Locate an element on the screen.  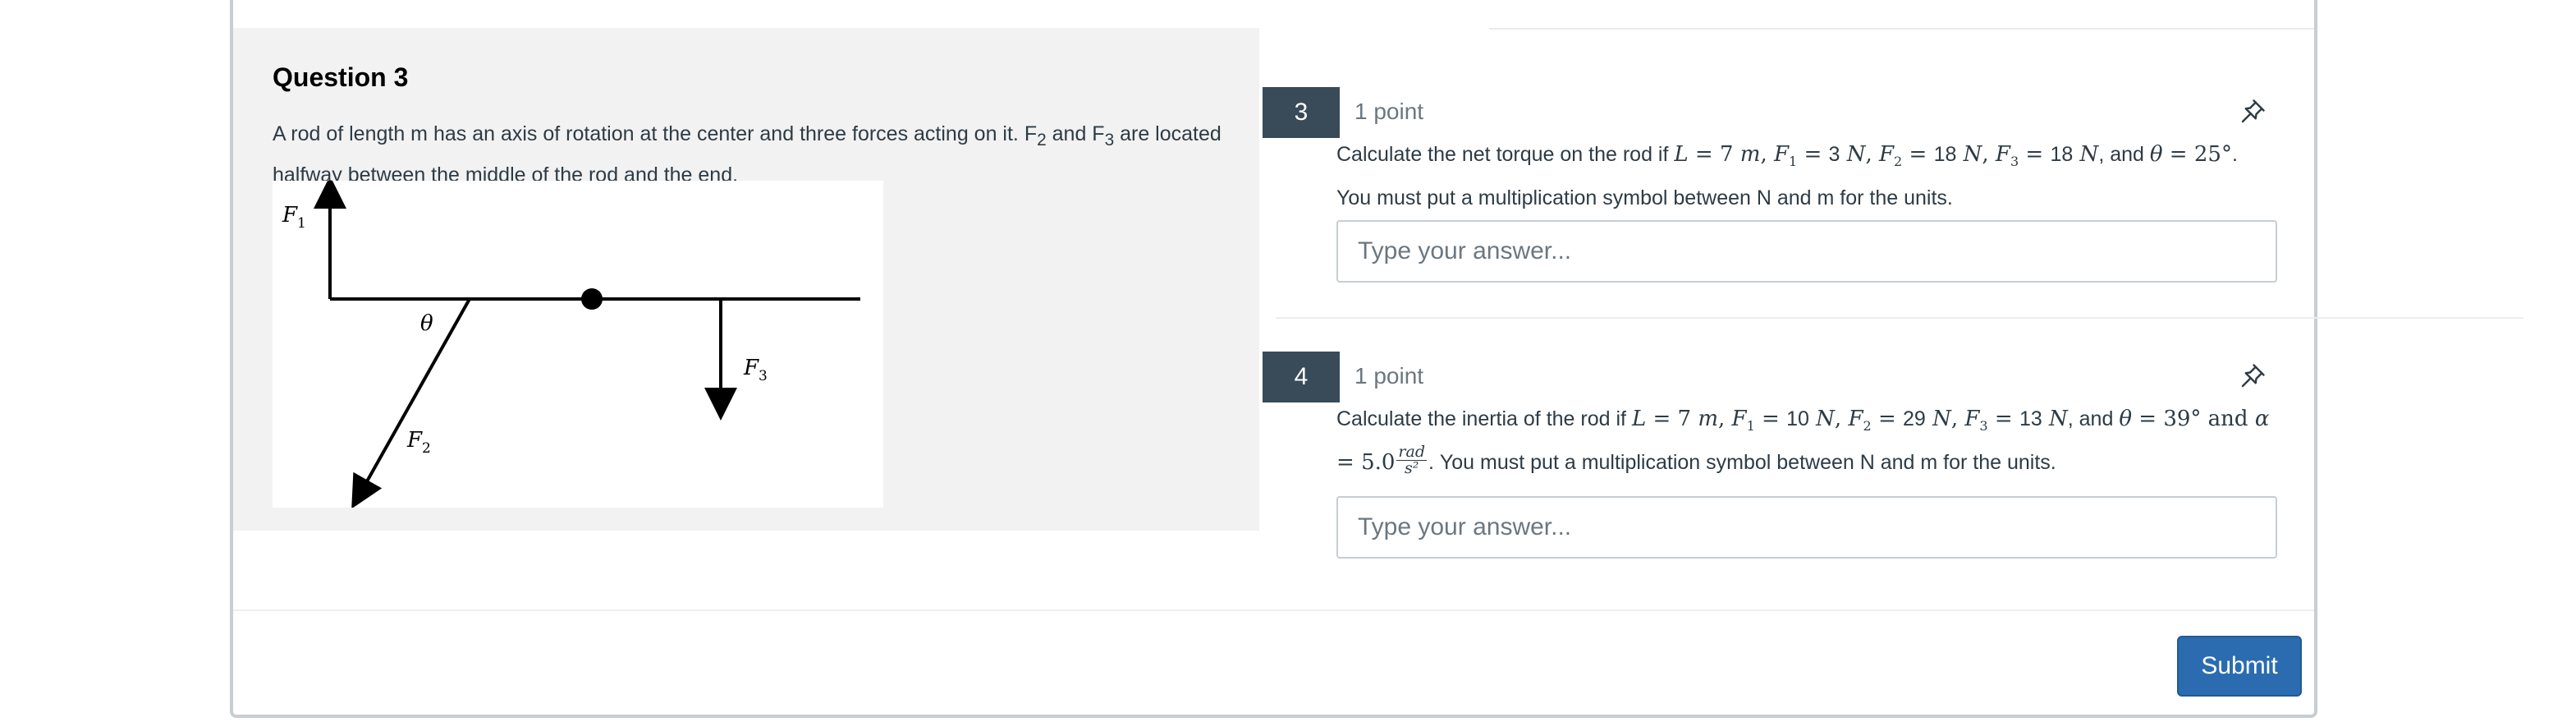
math-num: 25° is located at coordinates (2213, 154).